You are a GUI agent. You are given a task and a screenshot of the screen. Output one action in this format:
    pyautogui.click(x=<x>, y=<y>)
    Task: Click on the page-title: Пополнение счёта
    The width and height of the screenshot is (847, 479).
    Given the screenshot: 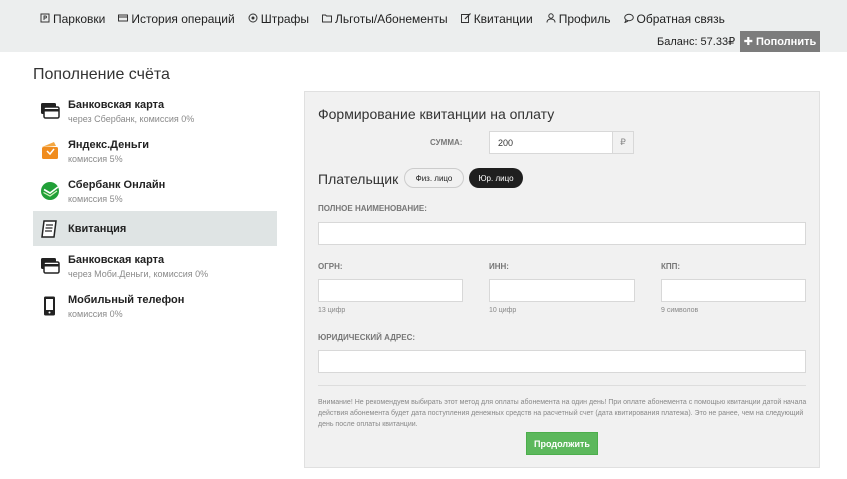 What is the action you would take?
    pyautogui.click(x=101, y=74)
    